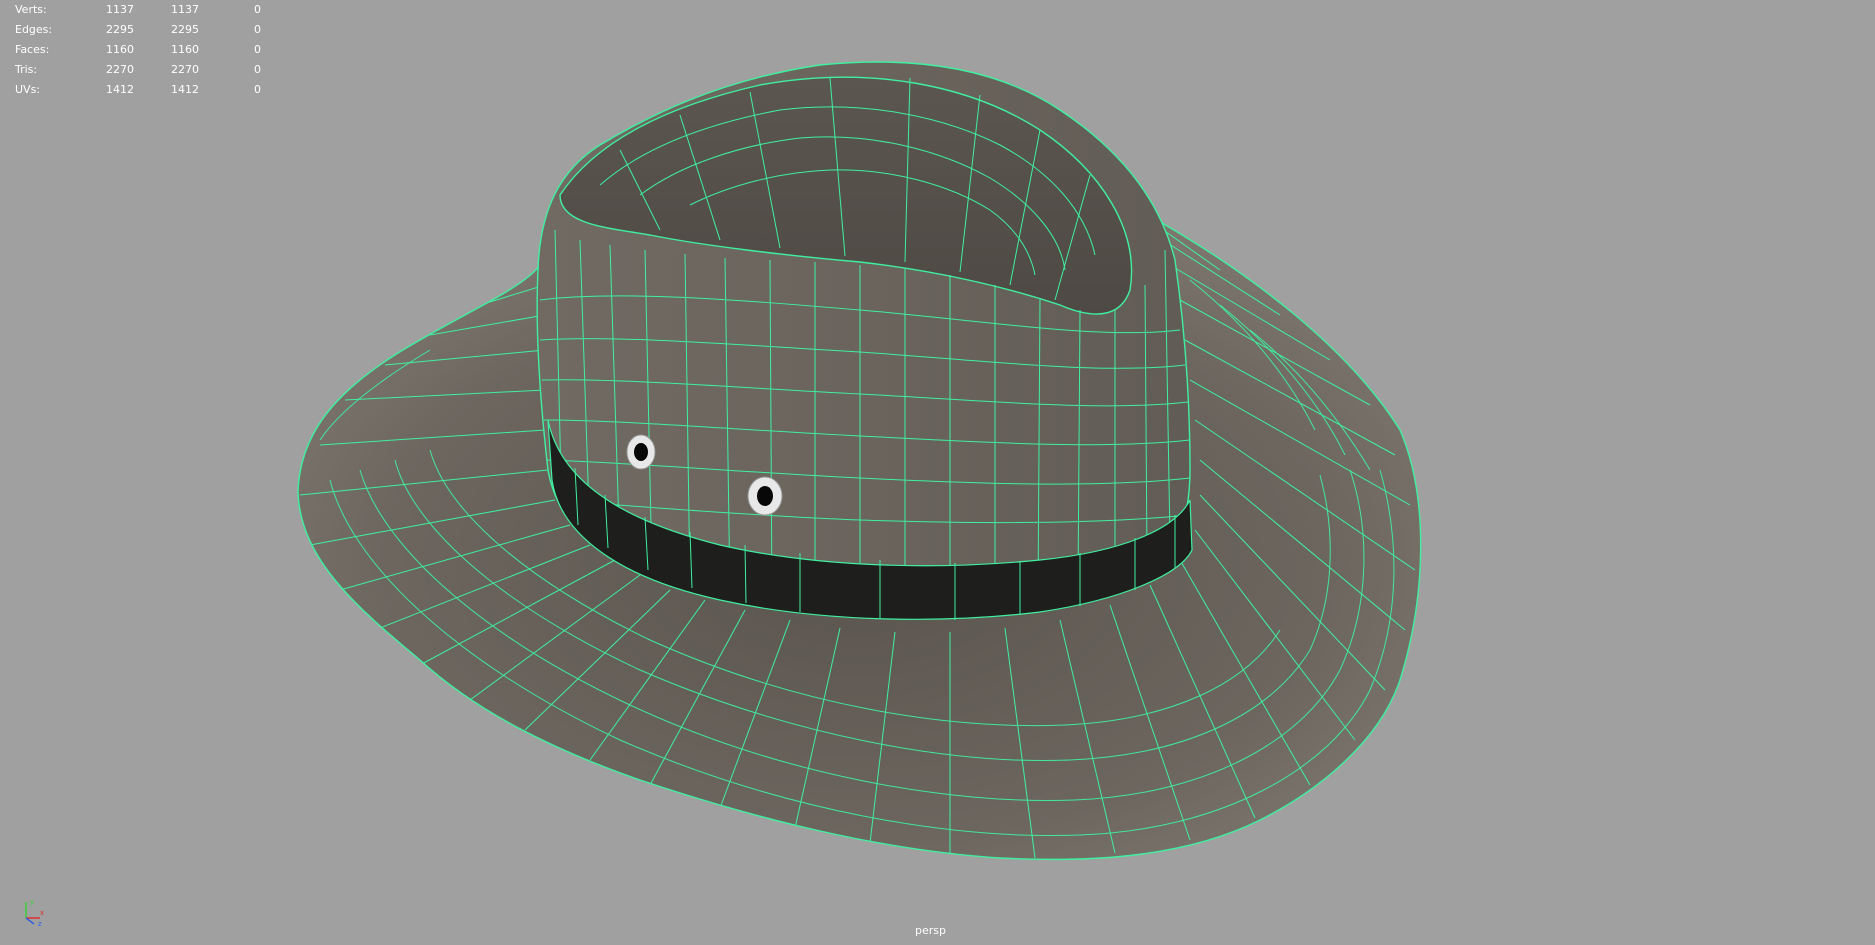 The height and width of the screenshot is (945, 1875). I want to click on hud-value-selected: 1160, so click(185, 49).